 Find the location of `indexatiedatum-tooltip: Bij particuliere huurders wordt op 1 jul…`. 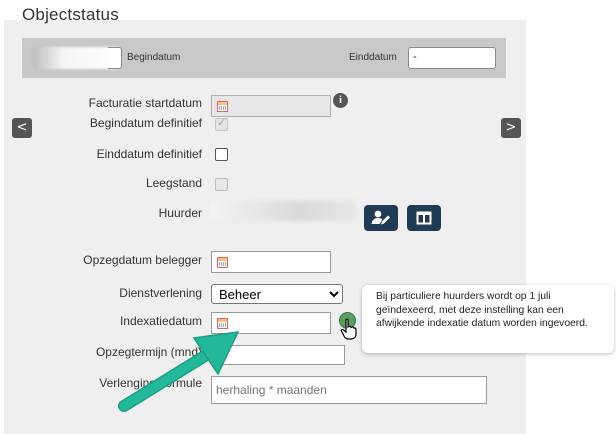

indexatiedatum-tooltip: Bij particuliere huurders wordt op 1 jul… is located at coordinates (488, 319).